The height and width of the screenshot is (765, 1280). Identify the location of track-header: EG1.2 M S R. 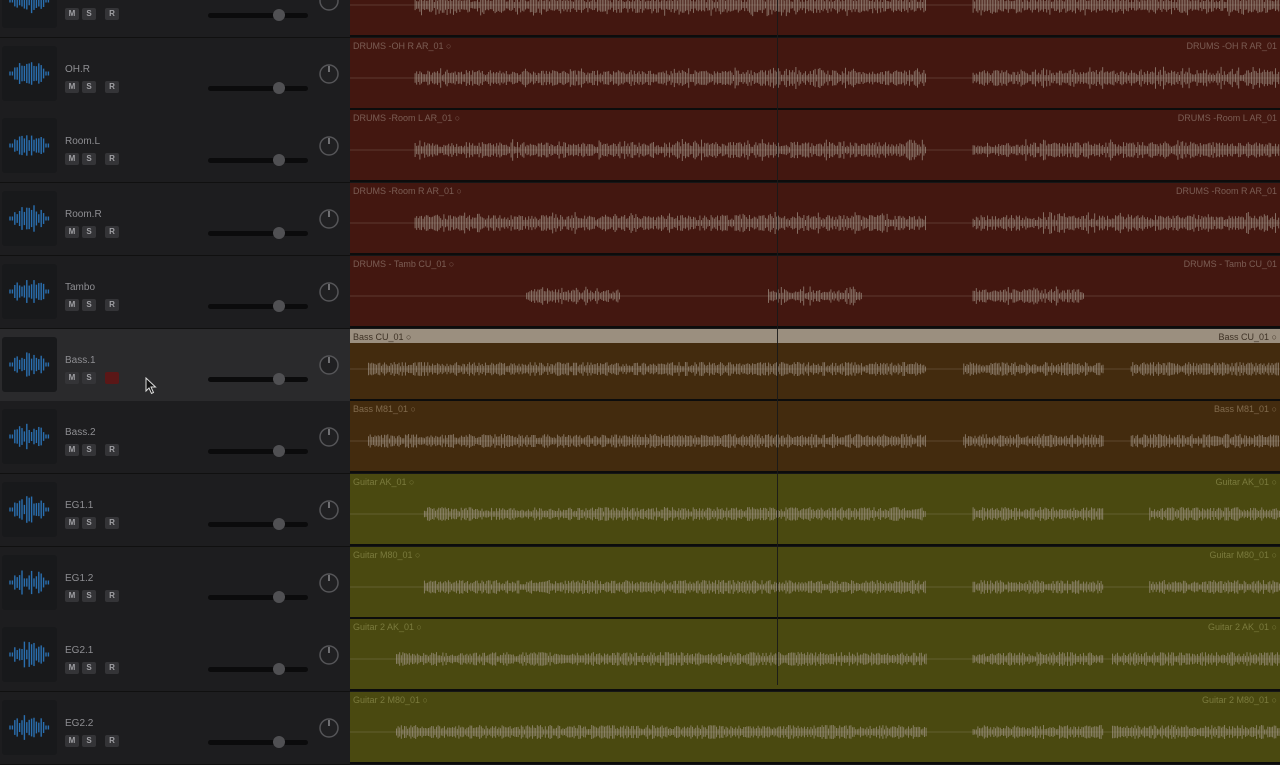
(175, 583).